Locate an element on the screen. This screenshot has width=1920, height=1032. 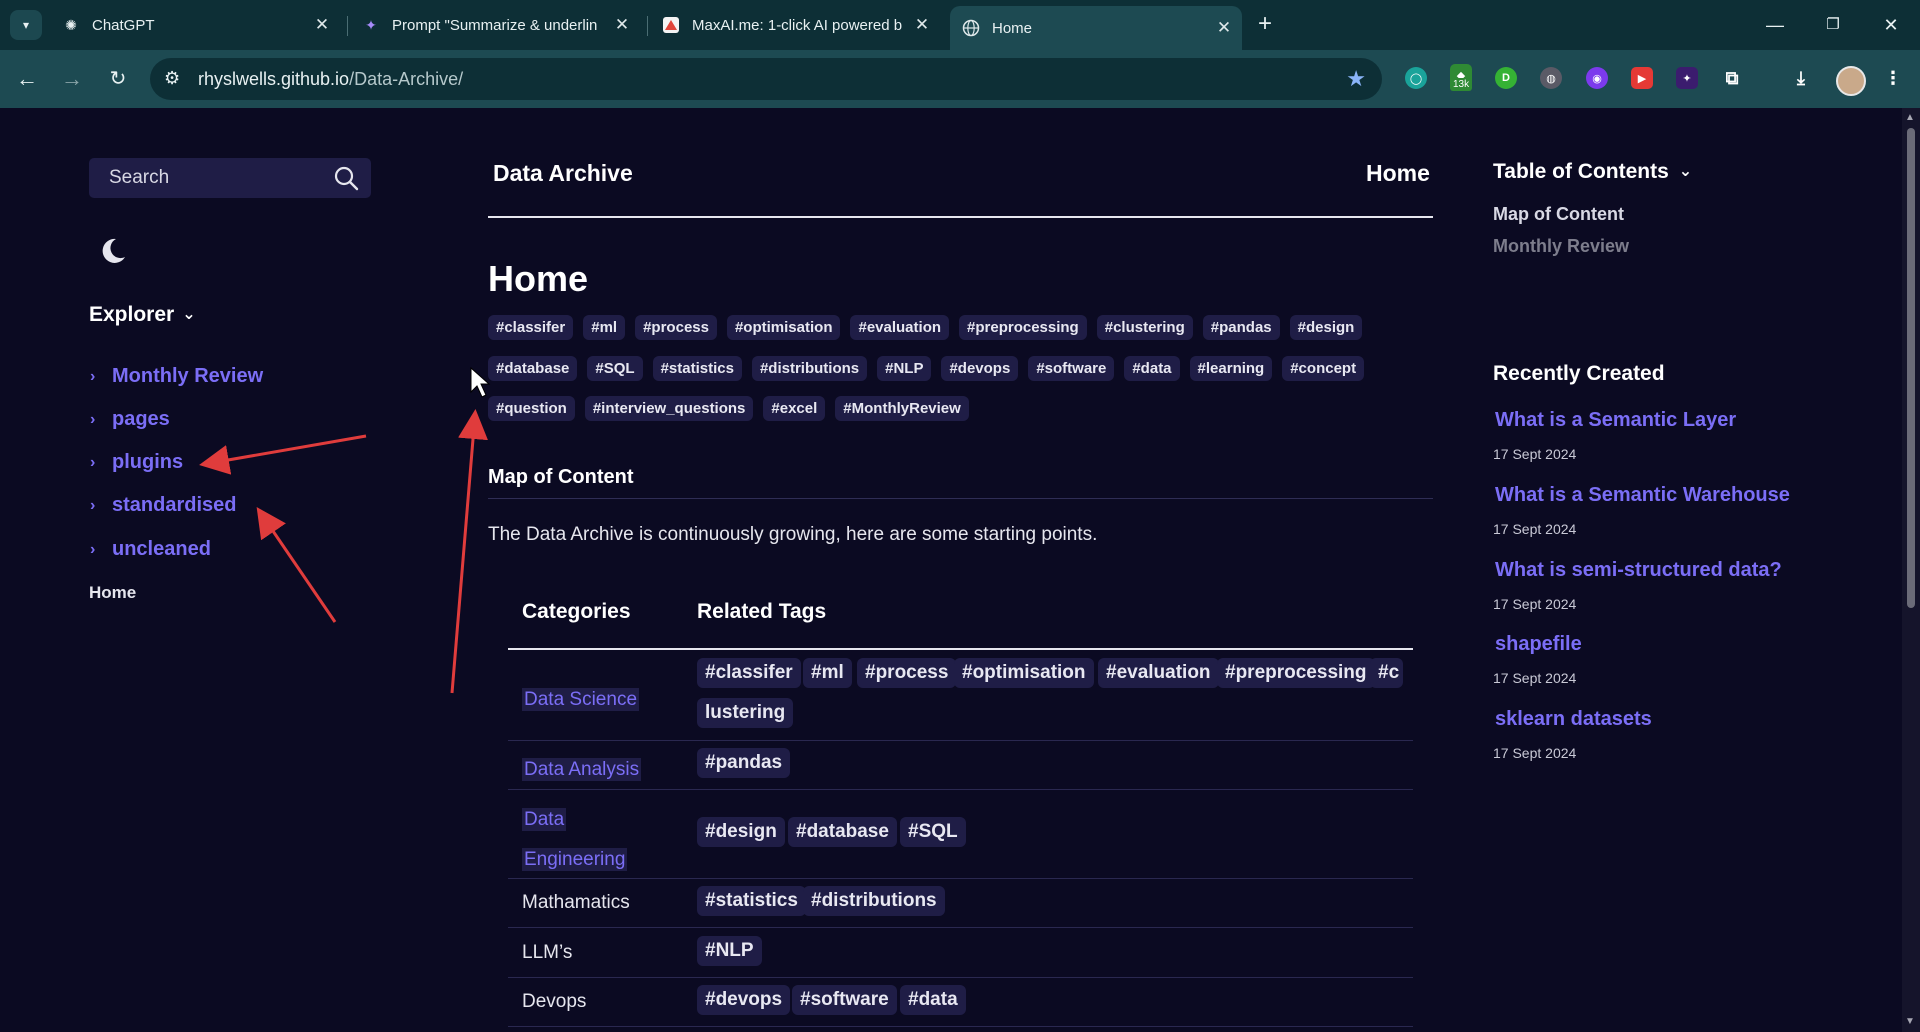
tag: #excel is located at coordinates (794, 408).